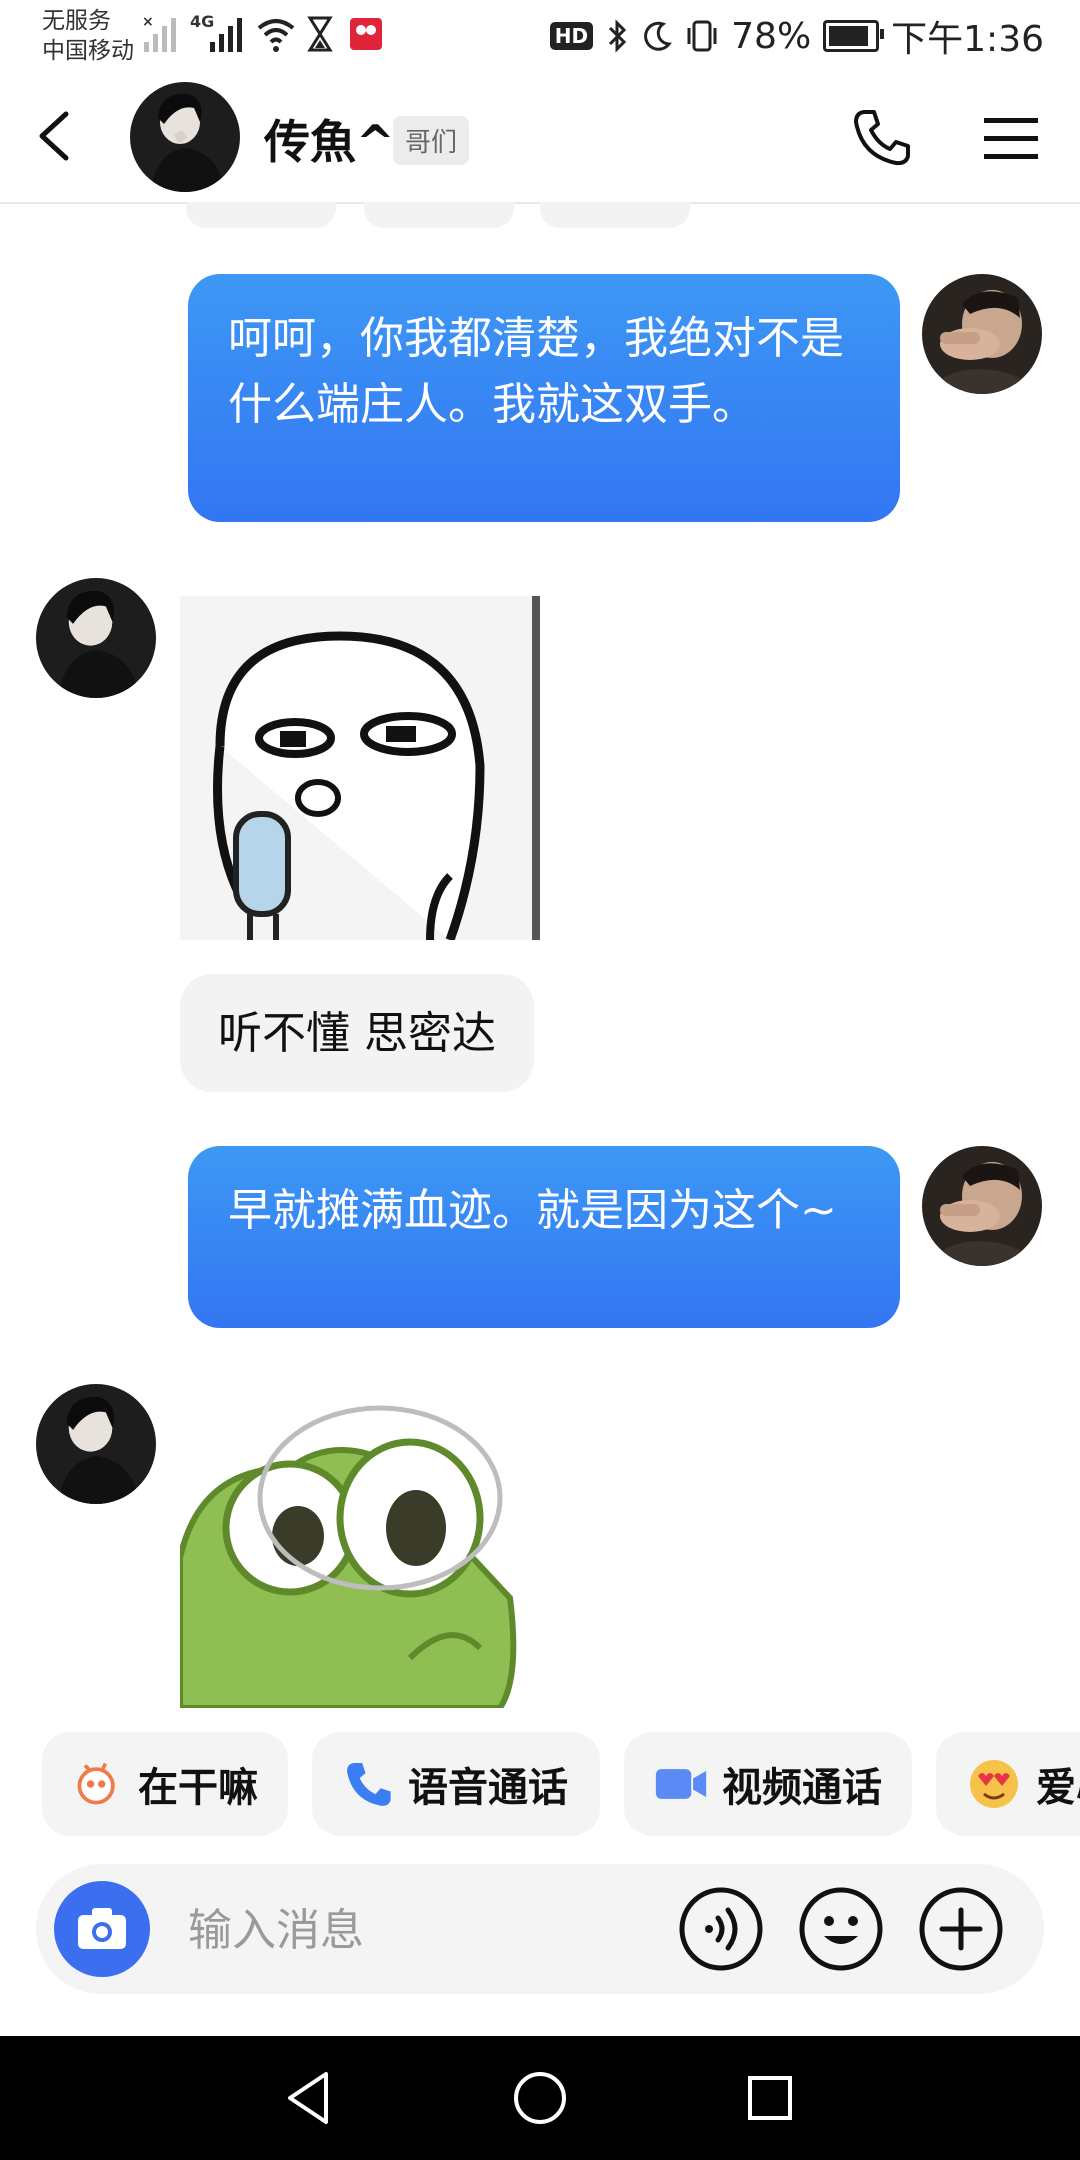 The image size is (1080, 2160). I want to click on message-bubble-outgoing: 早就摊满血迹。就是因为这个~, so click(544, 1237).